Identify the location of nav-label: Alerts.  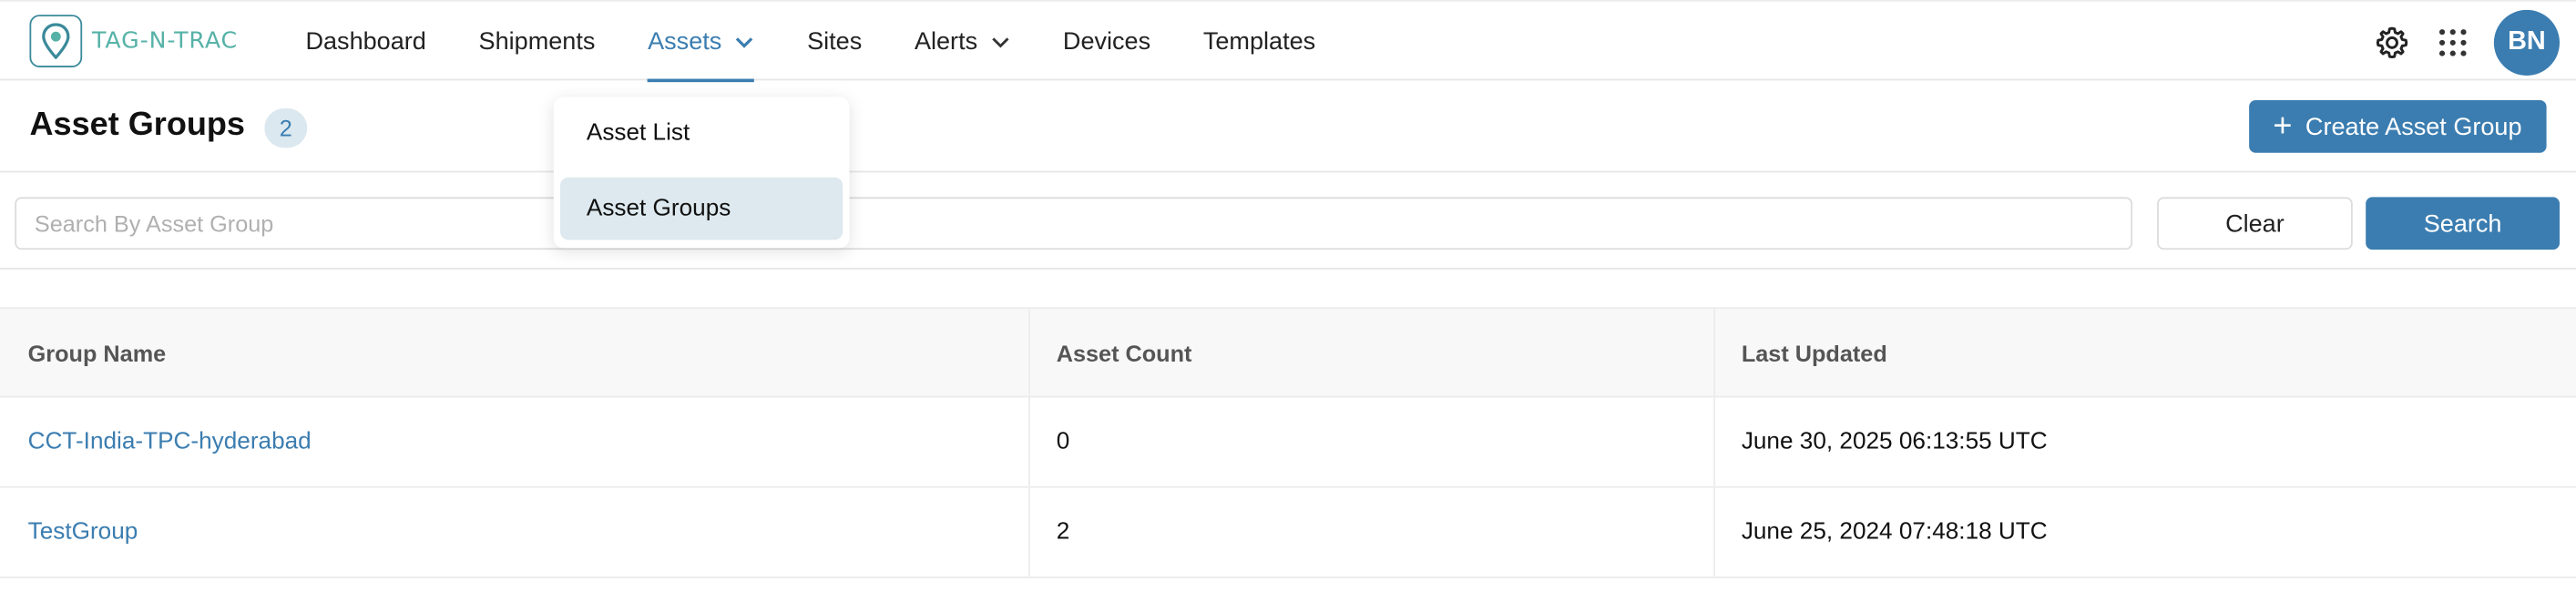
(946, 41).